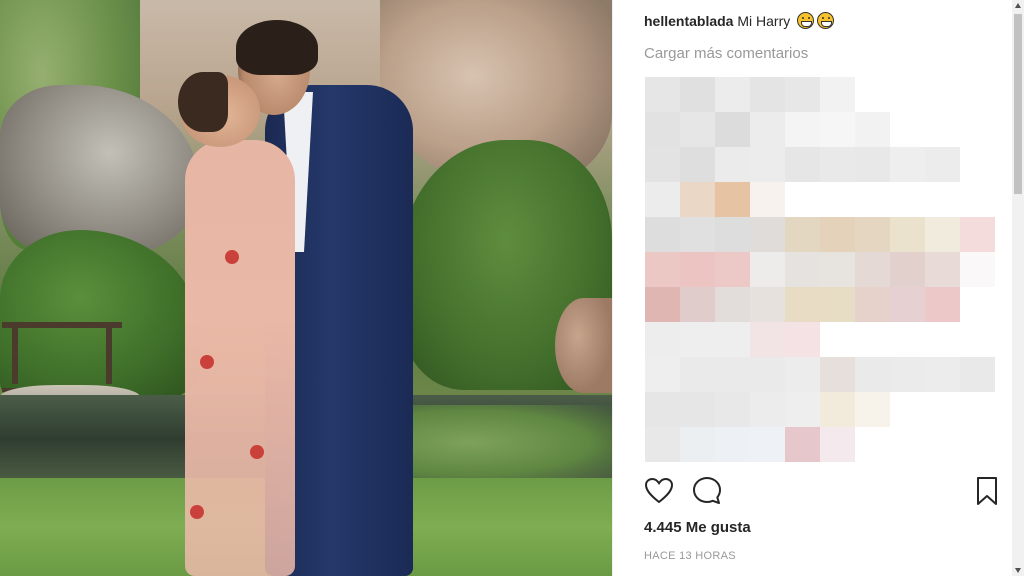 This screenshot has width=1024, height=576. What do you see at coordinates (100, 170) in the screenshot?
I see `rock-left` at bounding box center [100, 170].